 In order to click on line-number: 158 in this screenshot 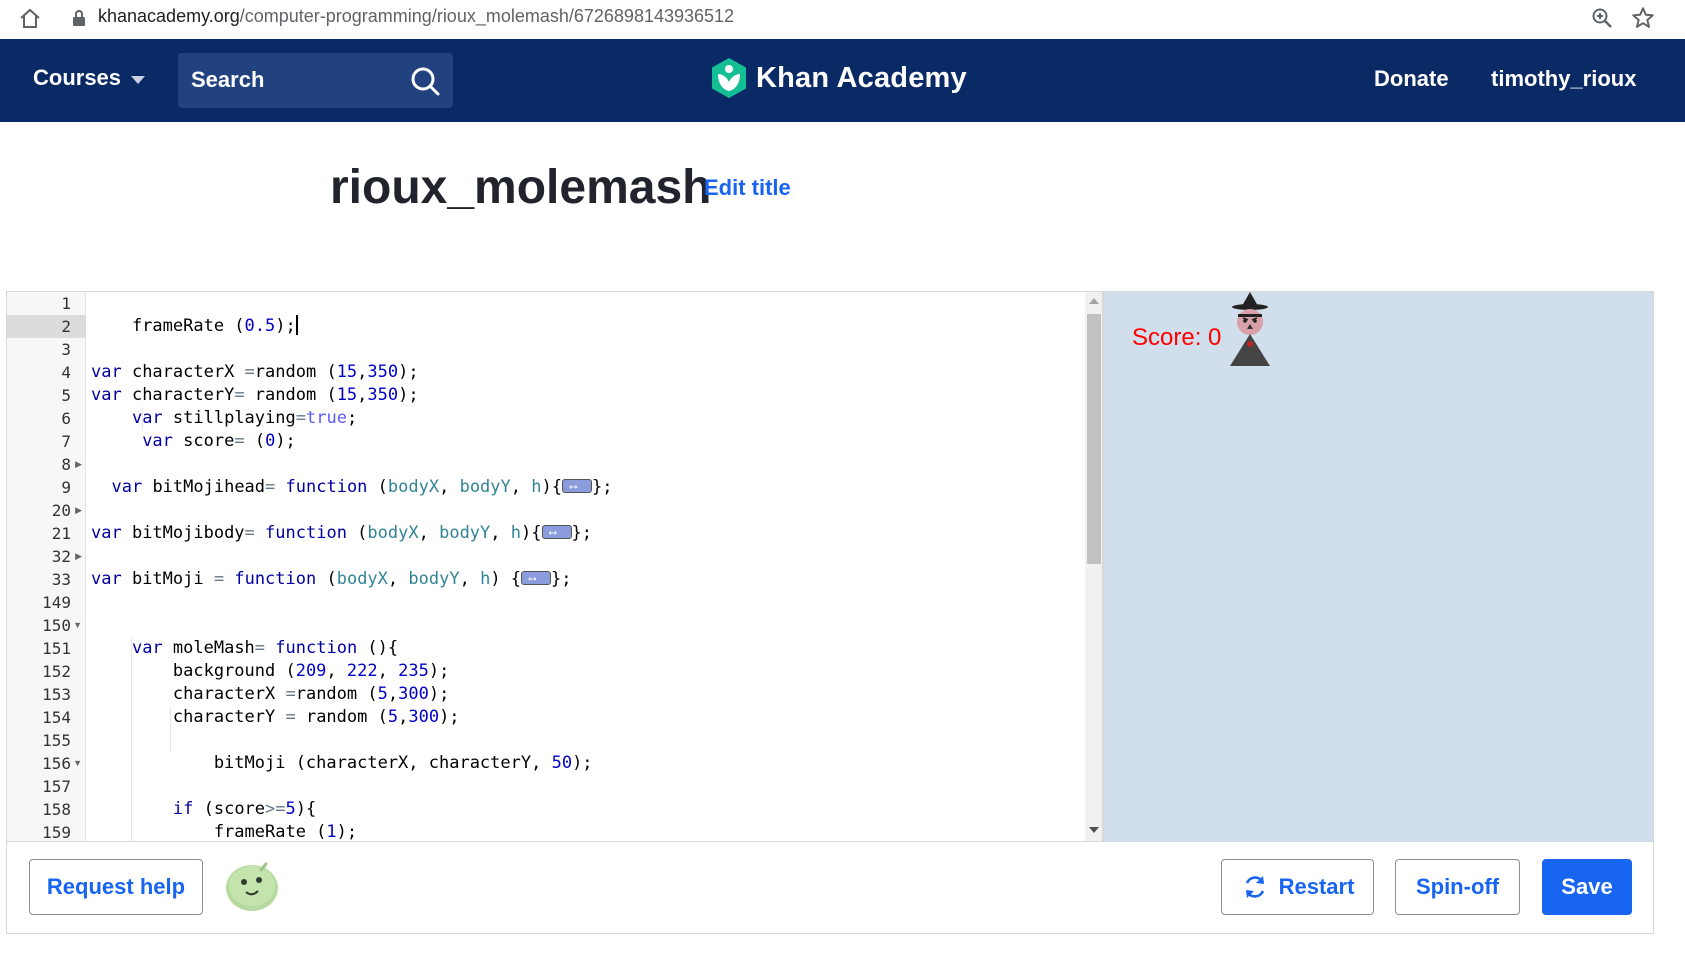, I will do `click(56, 809)`.